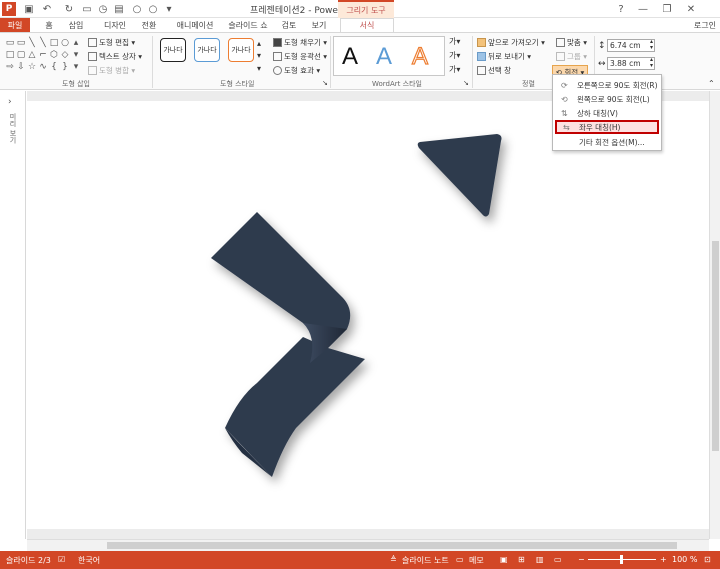  I want to click on wordart-sample-1: A, so click(350, 57).